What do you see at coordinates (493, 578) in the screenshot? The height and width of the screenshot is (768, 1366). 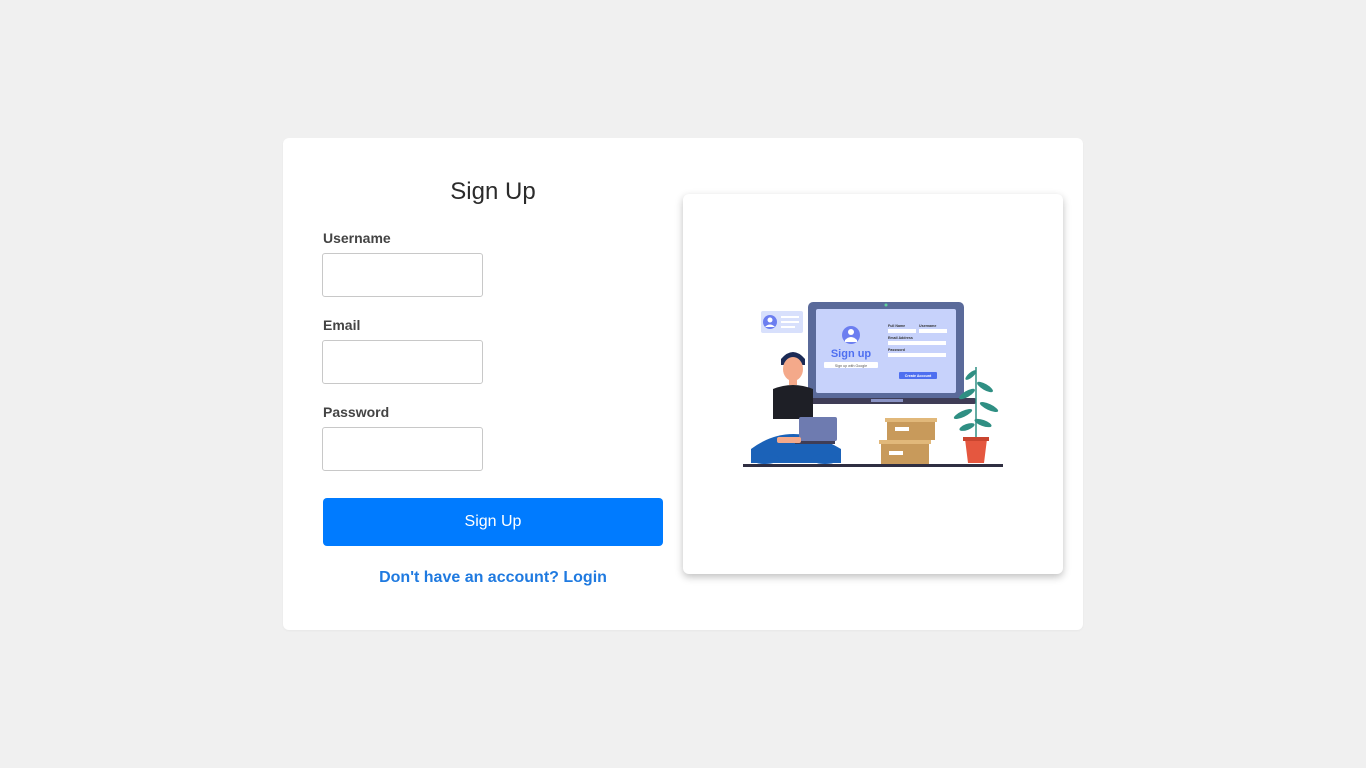 I see `login-link: Don't have an account? Login` at bounding box center [493, 578].